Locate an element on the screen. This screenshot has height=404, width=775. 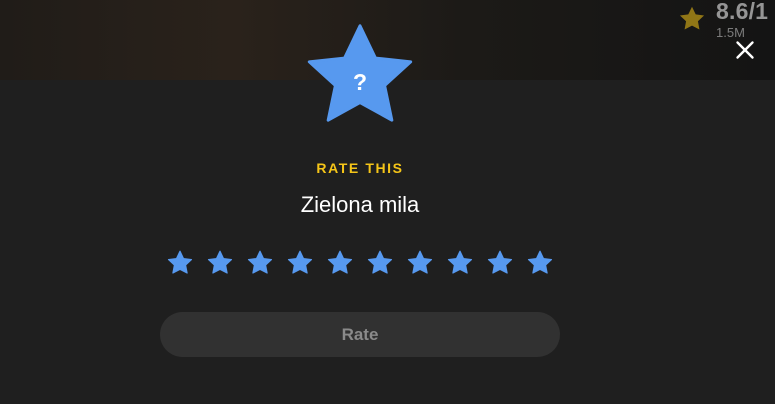
background-rating-score: 8.6/1 is located at coordinates (742, 12).